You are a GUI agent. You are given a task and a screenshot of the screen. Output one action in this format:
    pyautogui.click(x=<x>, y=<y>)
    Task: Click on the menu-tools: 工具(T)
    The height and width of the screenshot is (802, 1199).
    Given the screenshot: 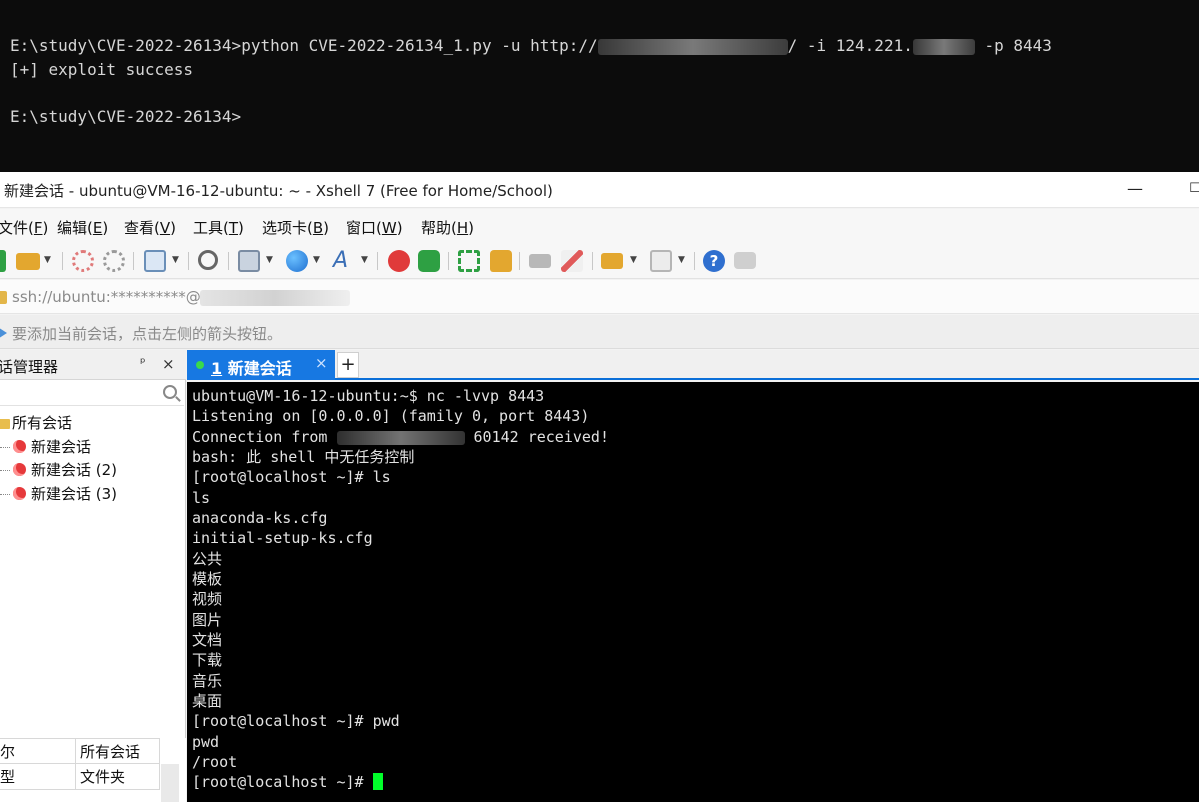 What is the action you would take?
    pyautogui.click(x=218, y=227)
    